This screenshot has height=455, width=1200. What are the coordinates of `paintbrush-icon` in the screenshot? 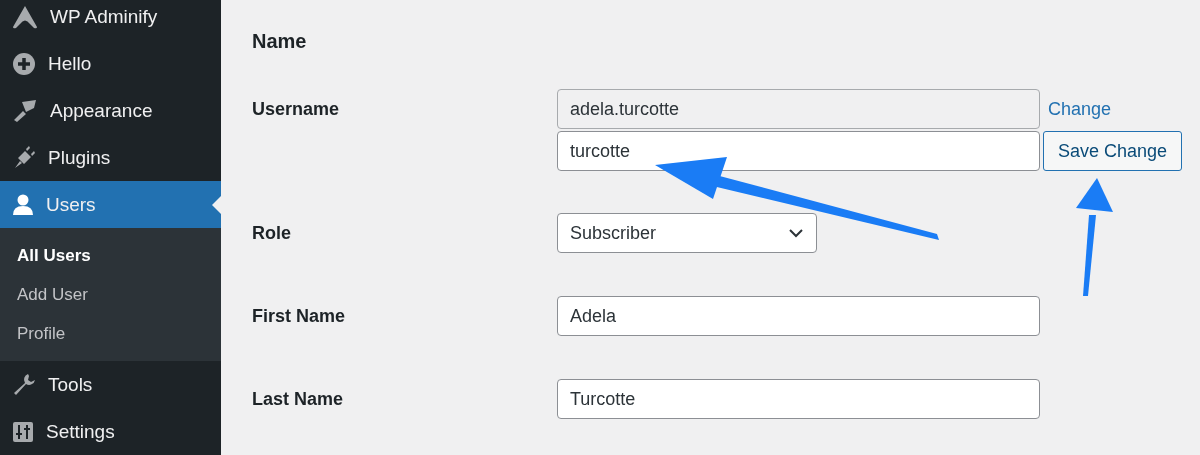 It's located at (25, 111).